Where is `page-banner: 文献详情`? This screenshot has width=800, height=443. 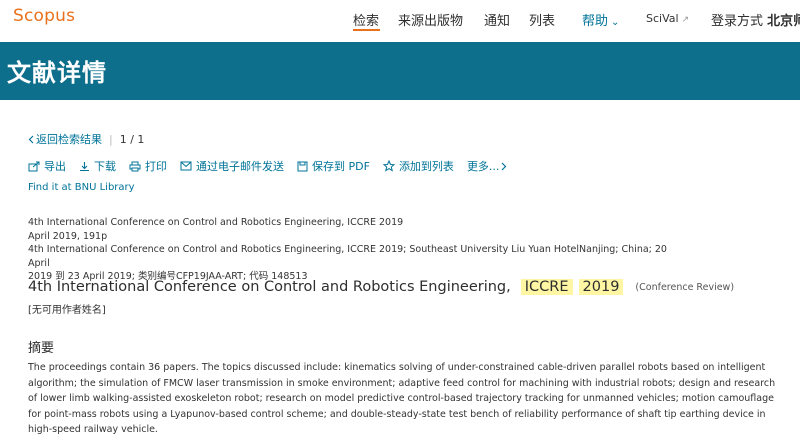 page-banner: 文献详情 is located at coordinates (400, 71).